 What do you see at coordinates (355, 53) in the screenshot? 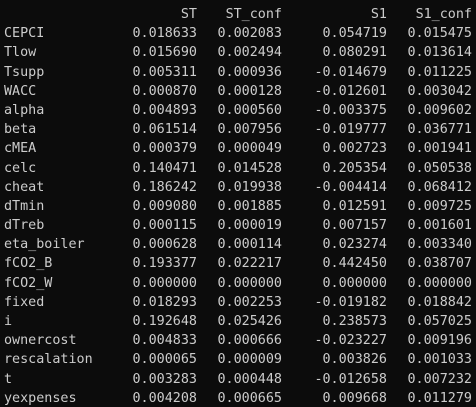
I see `cell-s1: 0.080291` at bounding box center [355, 53].